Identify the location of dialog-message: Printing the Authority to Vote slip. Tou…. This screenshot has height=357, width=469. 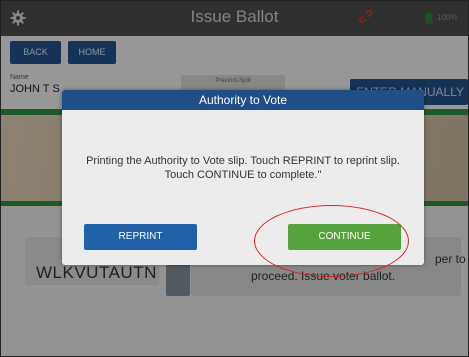
(243, 168).